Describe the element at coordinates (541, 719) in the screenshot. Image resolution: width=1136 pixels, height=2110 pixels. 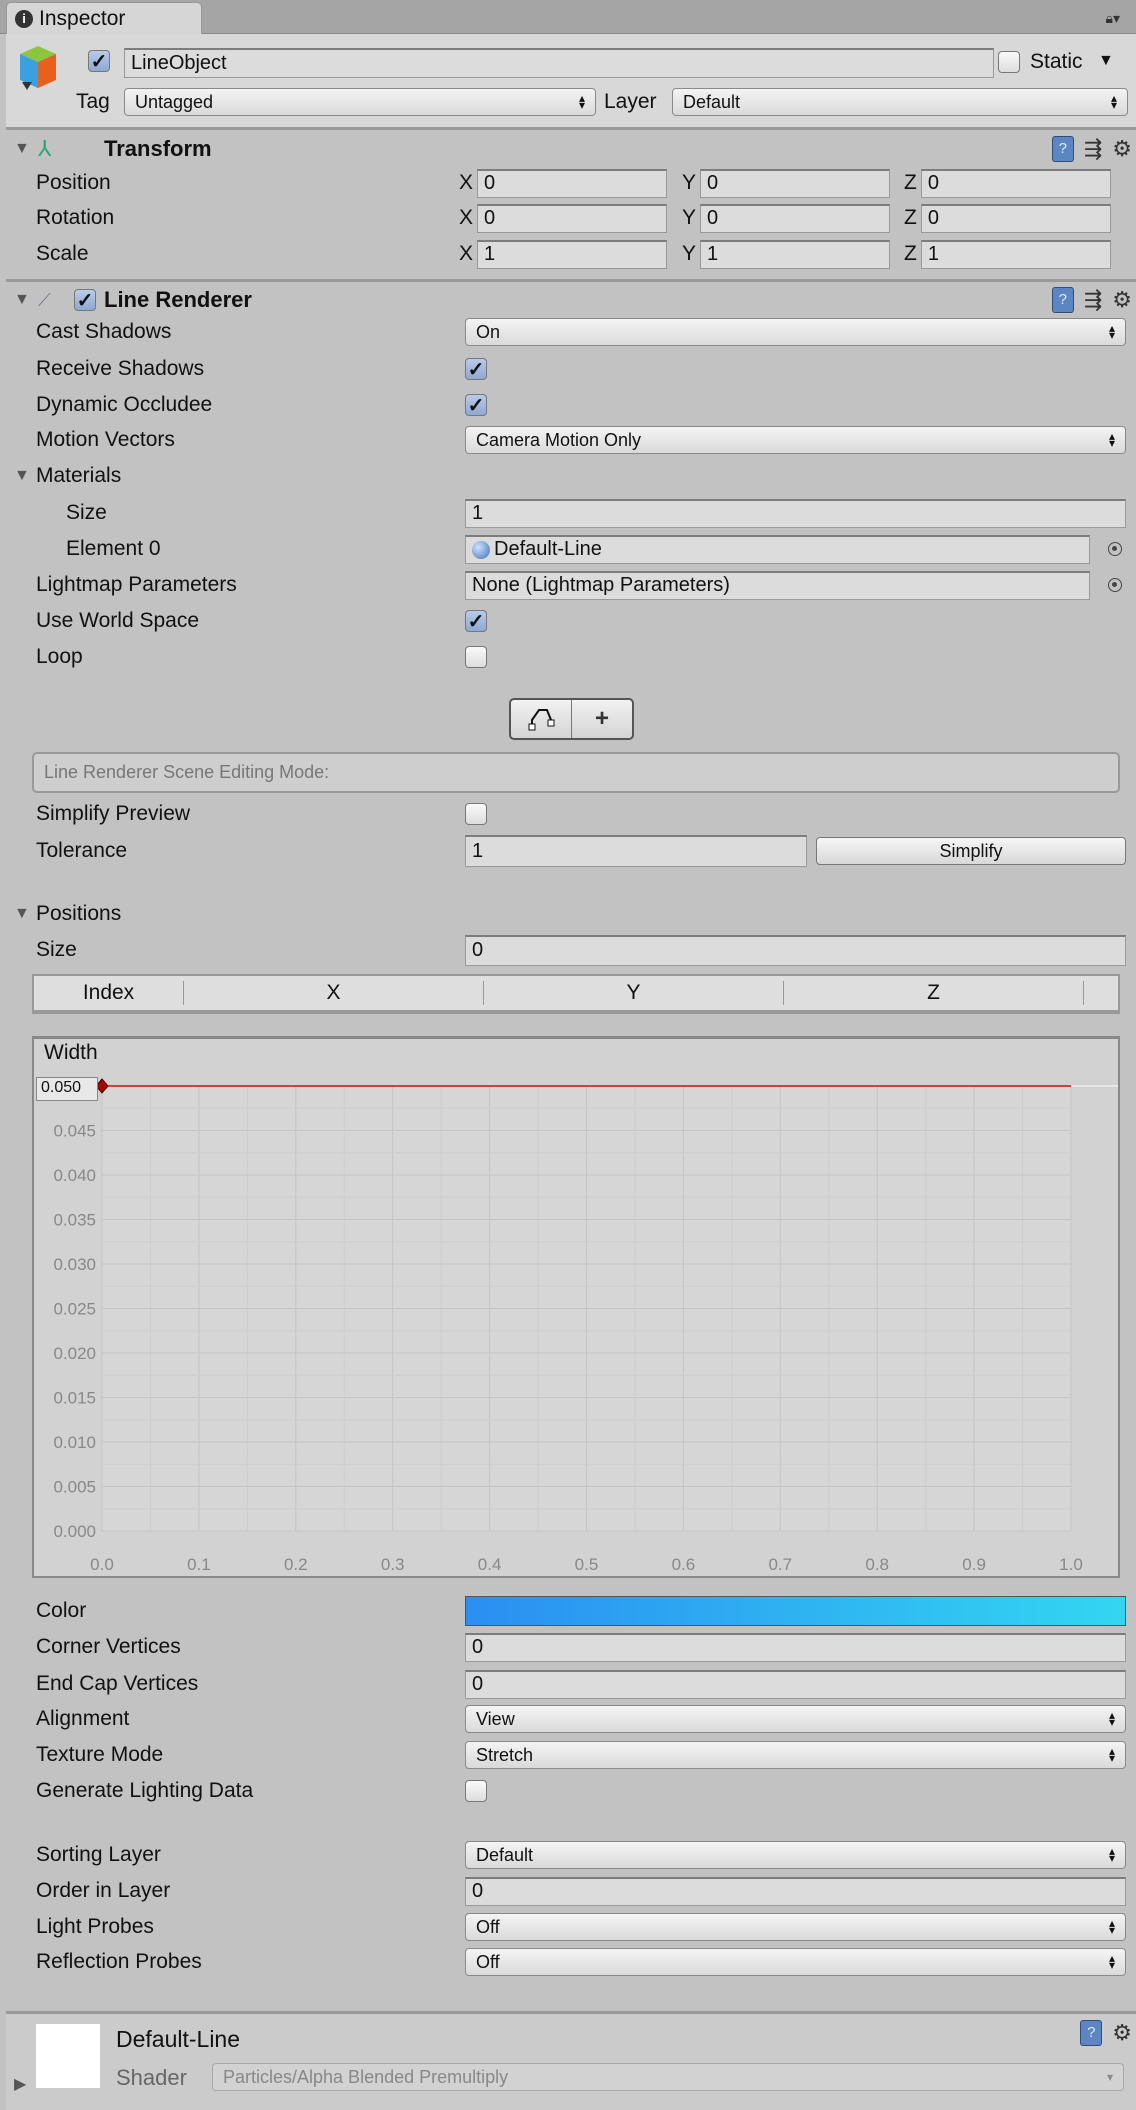
I see `edit-points-button` at that location.